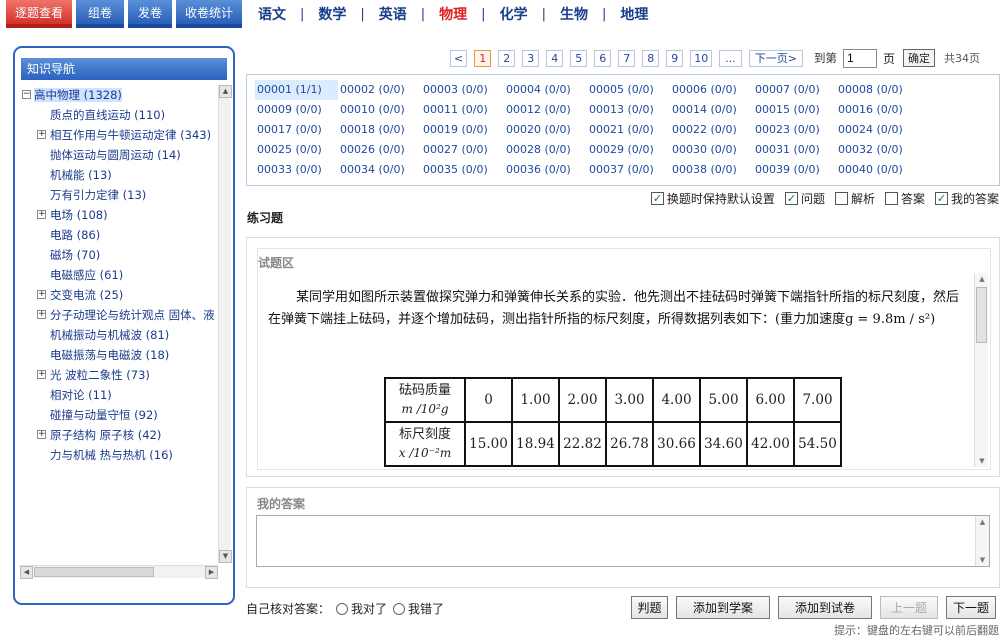 This screenshot has width=1005, height=638. Describe the element at coordinates (603, 58) in the screenshot. I see `page-button: 6` at that location.